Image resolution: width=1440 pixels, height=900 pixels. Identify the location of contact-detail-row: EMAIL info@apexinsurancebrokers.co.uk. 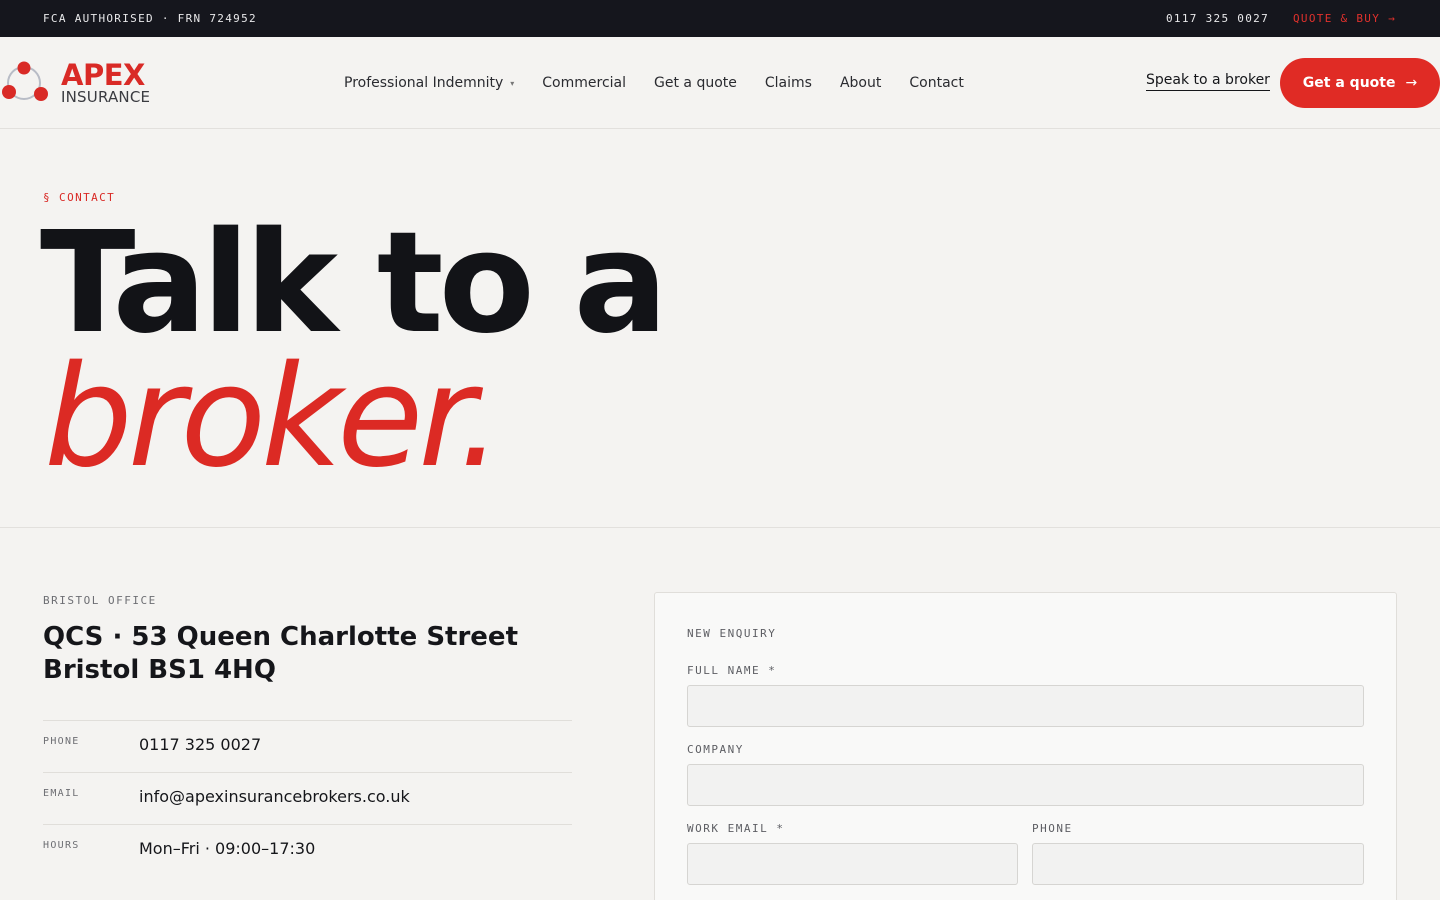
(307, 798).